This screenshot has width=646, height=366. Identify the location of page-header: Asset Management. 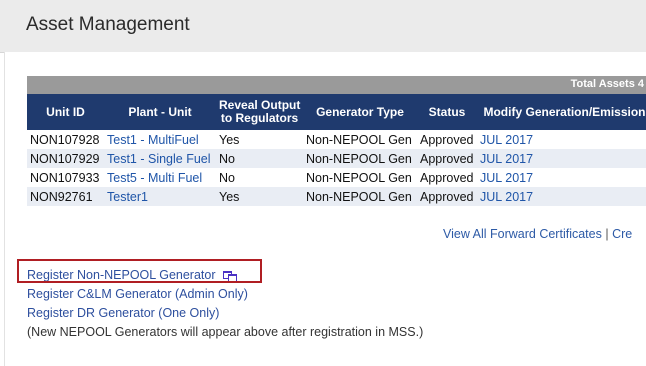
(323, 26).